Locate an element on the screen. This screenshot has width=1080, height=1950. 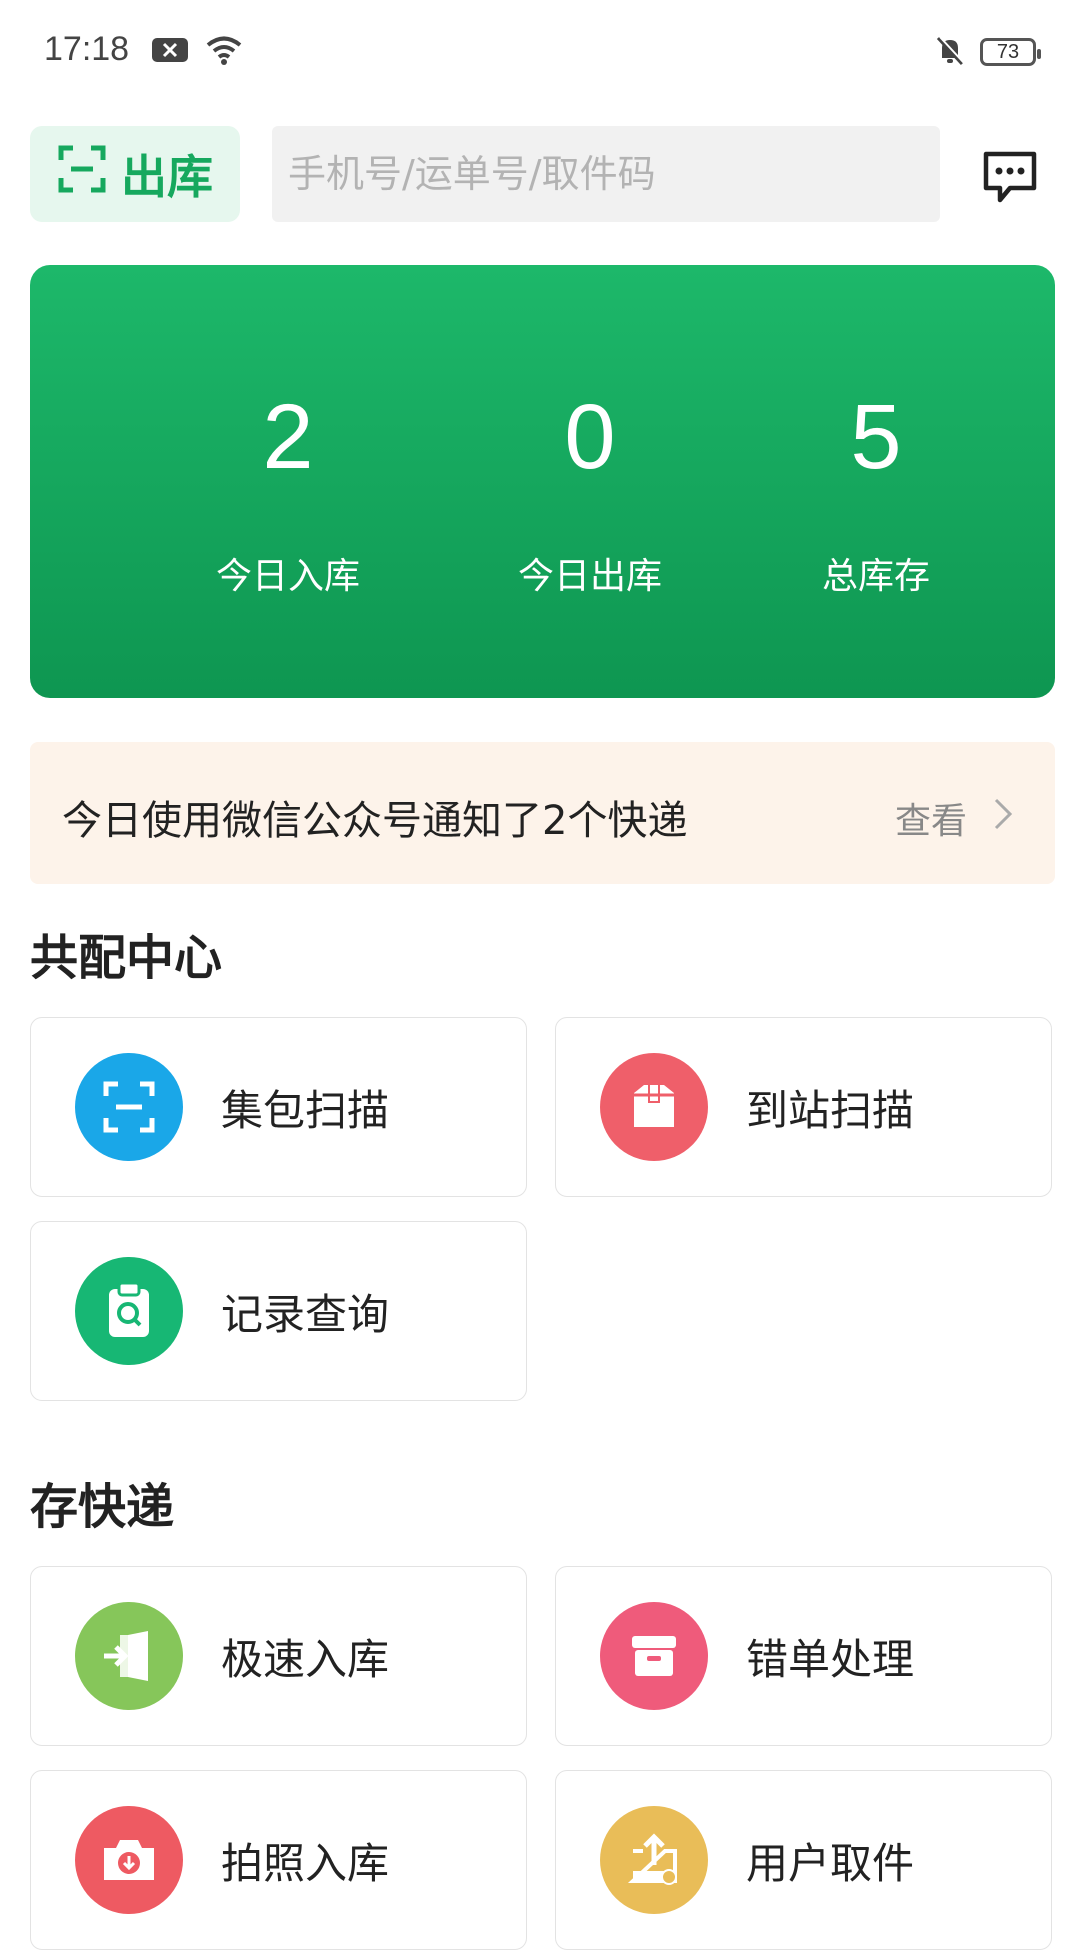
section-title-store: 存快递 is located at coordinates (102, 1507).